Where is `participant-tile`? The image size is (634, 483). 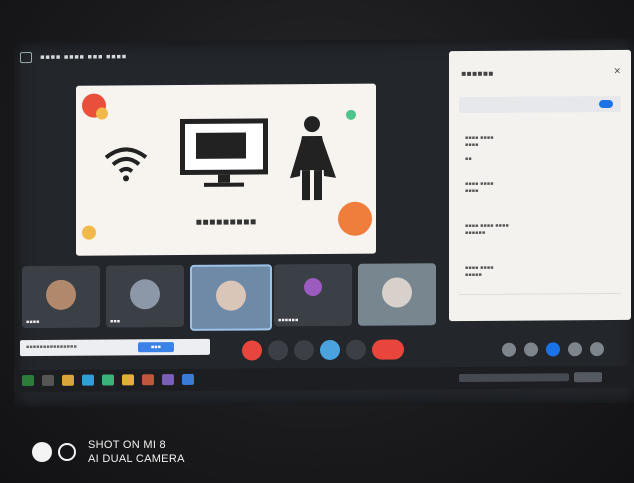 participant-tile is located at coordinates (397, 294).